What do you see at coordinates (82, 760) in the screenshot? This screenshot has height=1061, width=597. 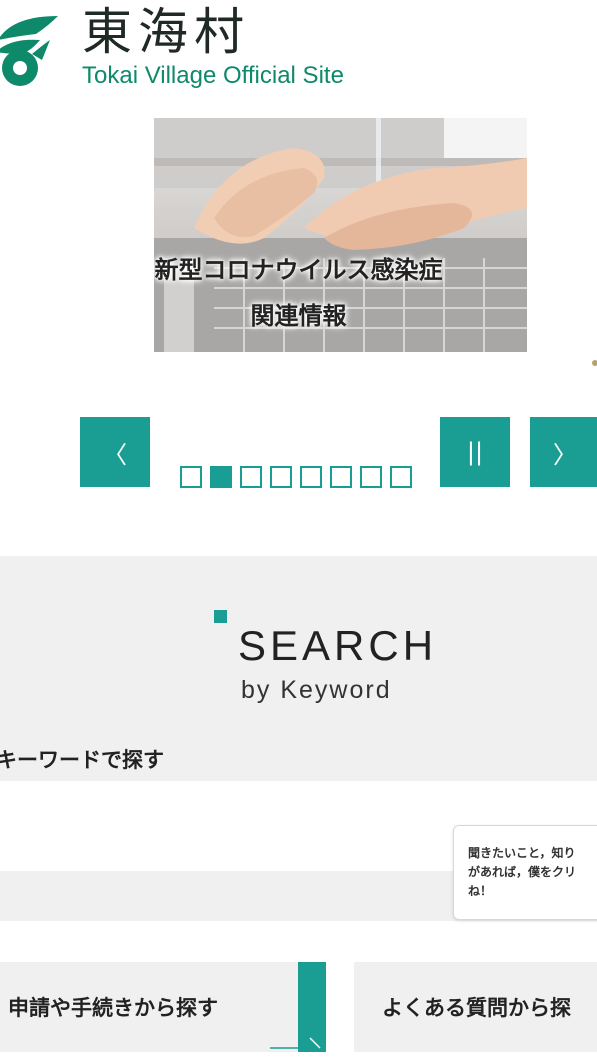 I see `keyword-search-label: キーワードで探す` at bounding box center [82, 760].